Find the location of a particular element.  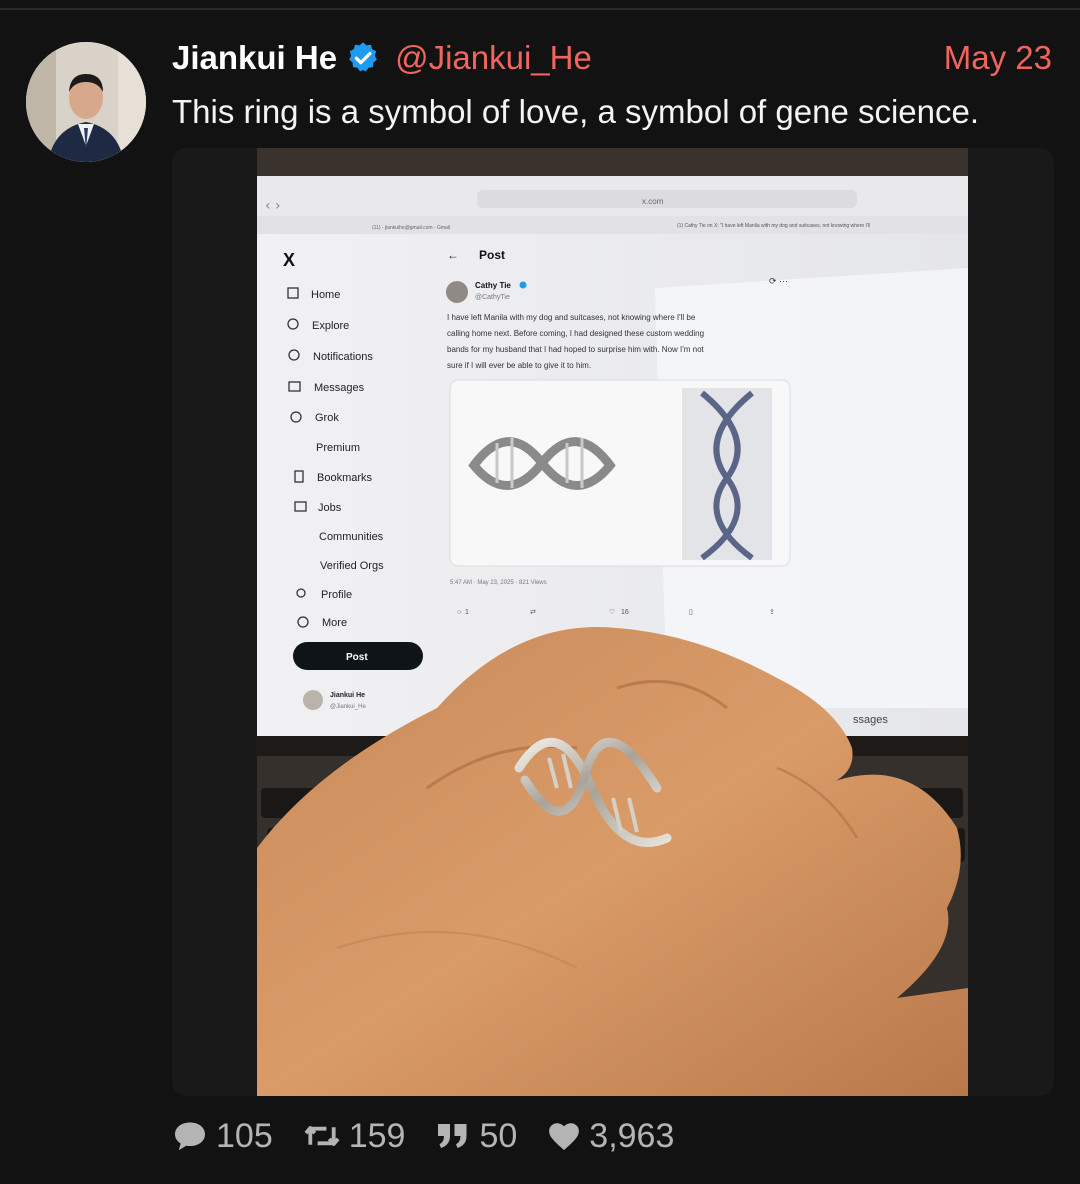

verified-badge-icon is located at coordinates (363, 58).